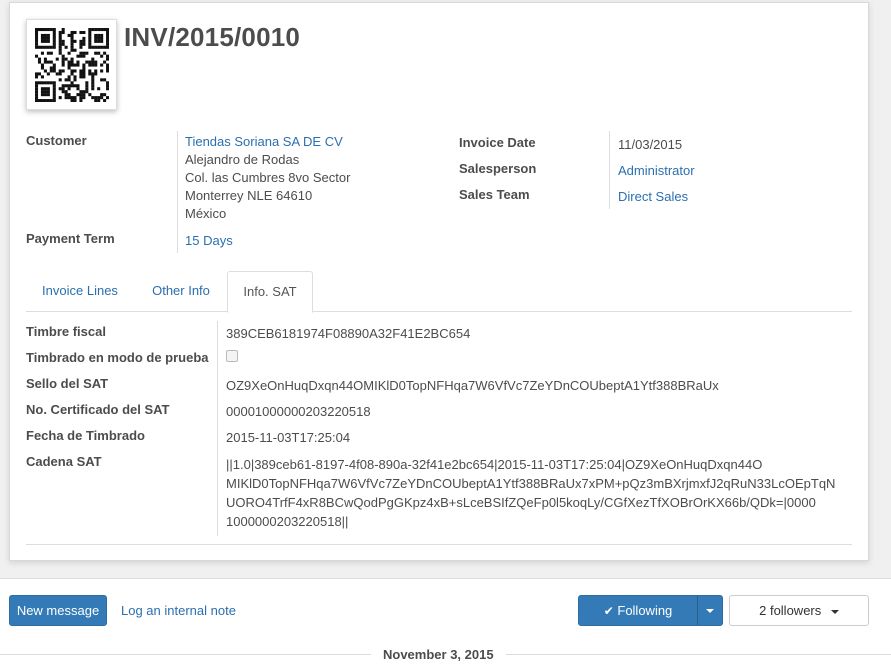  Describe the element at coordinates (206, 213) in the screenshot. I see `customer-address-line-4: México` at that location.